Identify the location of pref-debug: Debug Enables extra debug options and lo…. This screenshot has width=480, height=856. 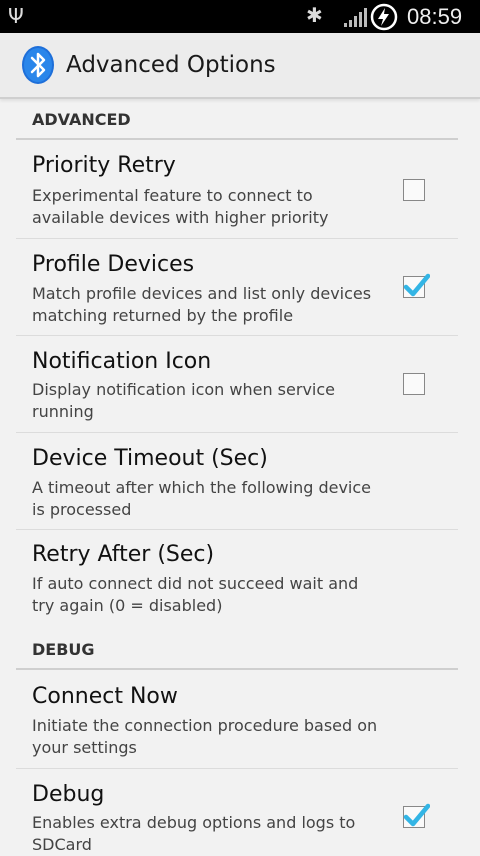
(237, 811).